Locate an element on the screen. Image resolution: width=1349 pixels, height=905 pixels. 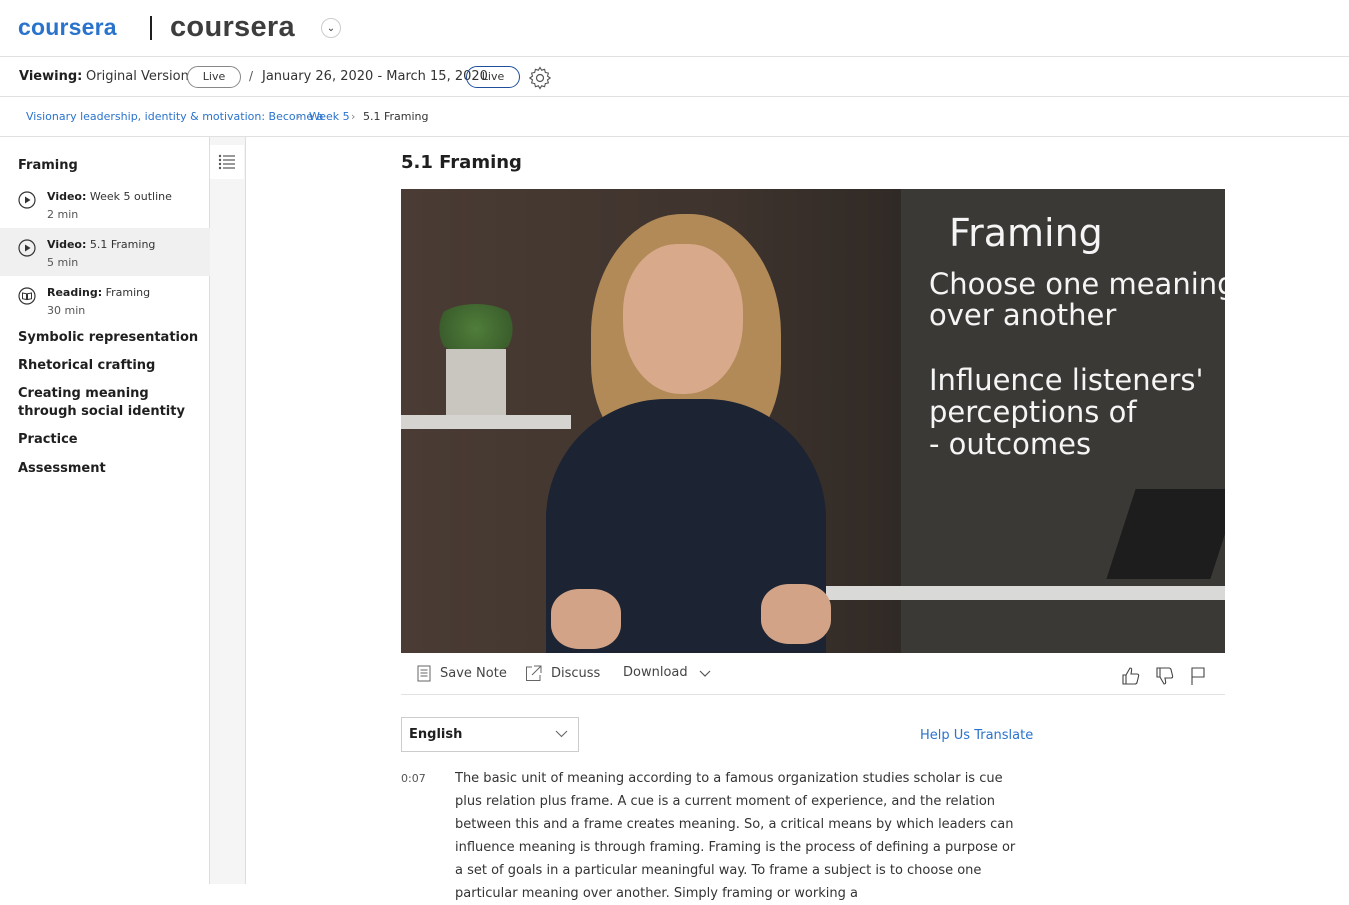
live-badge-version: Live is located at coordinates (214, 77).